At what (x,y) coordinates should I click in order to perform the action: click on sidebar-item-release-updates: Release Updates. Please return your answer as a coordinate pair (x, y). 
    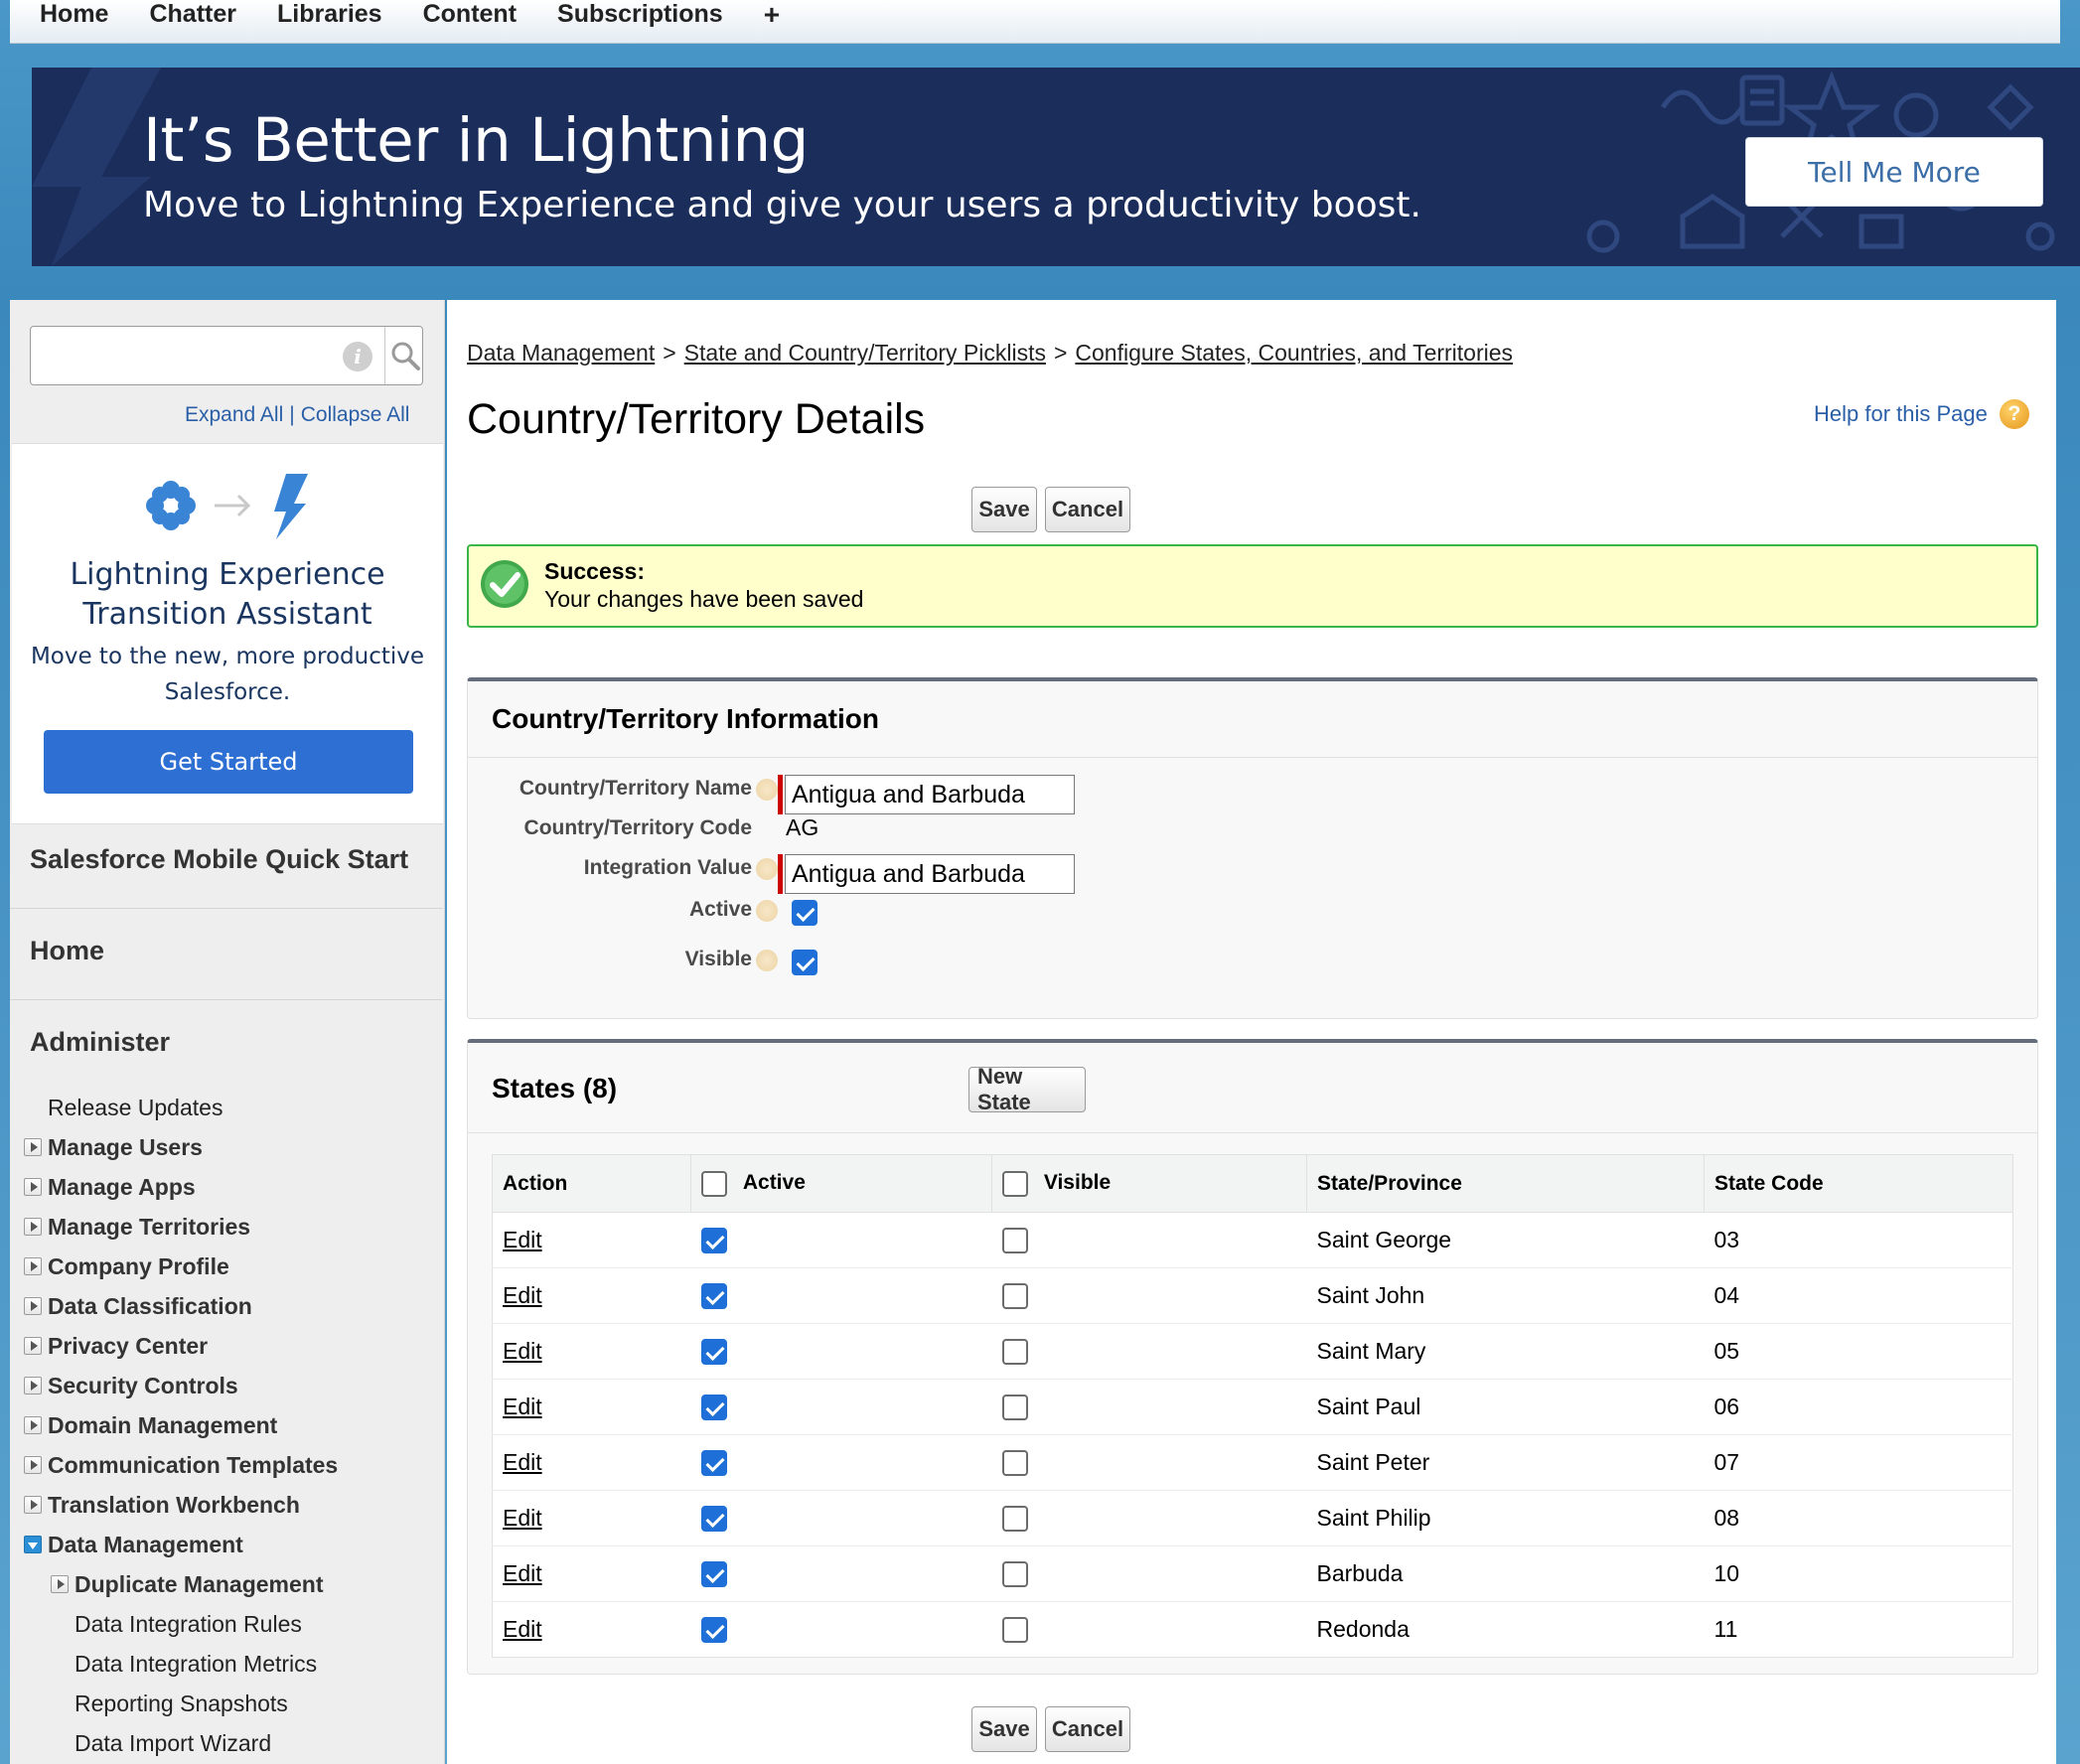
    Looking at the image, I should click on (135, 1108).